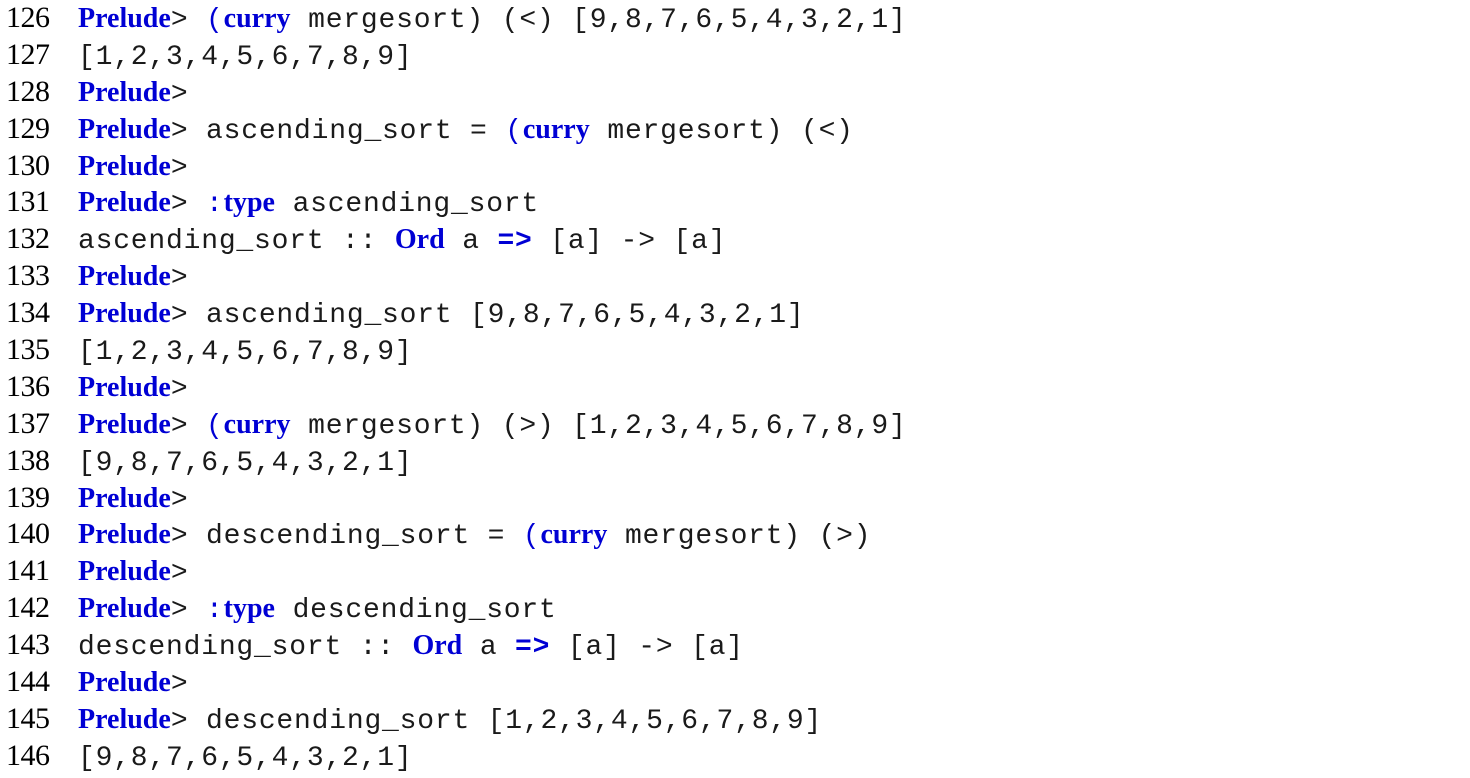  What do you see at coordinates (735, 166) in the screenshot?
I see `code-line: 130 Prelude>` at bounding box center [735, 166].